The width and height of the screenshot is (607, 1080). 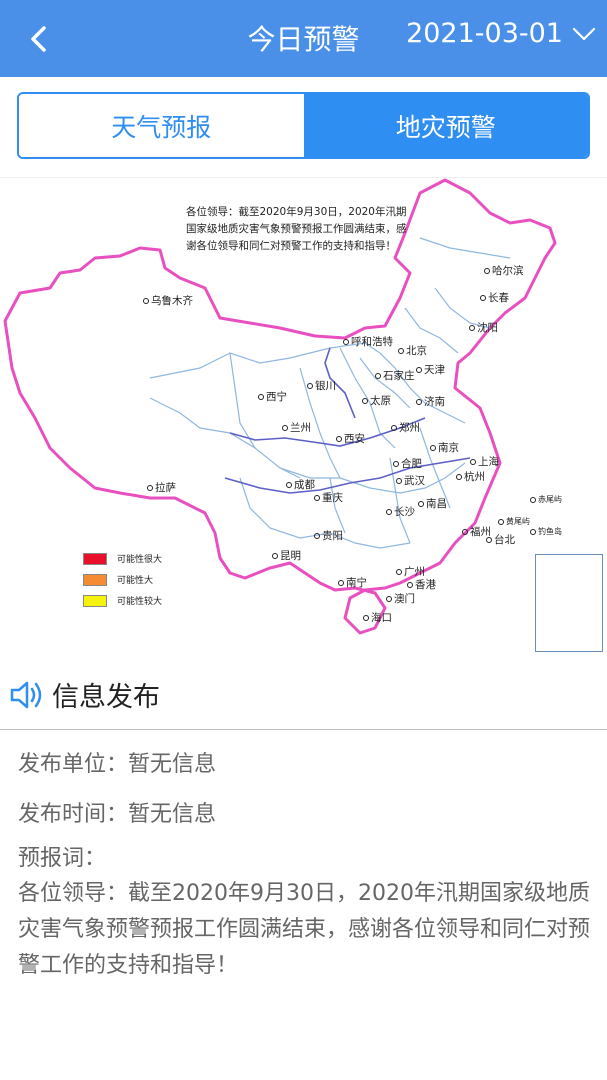 I want to click on city-label: 杭州, so click(x=470, y=476).